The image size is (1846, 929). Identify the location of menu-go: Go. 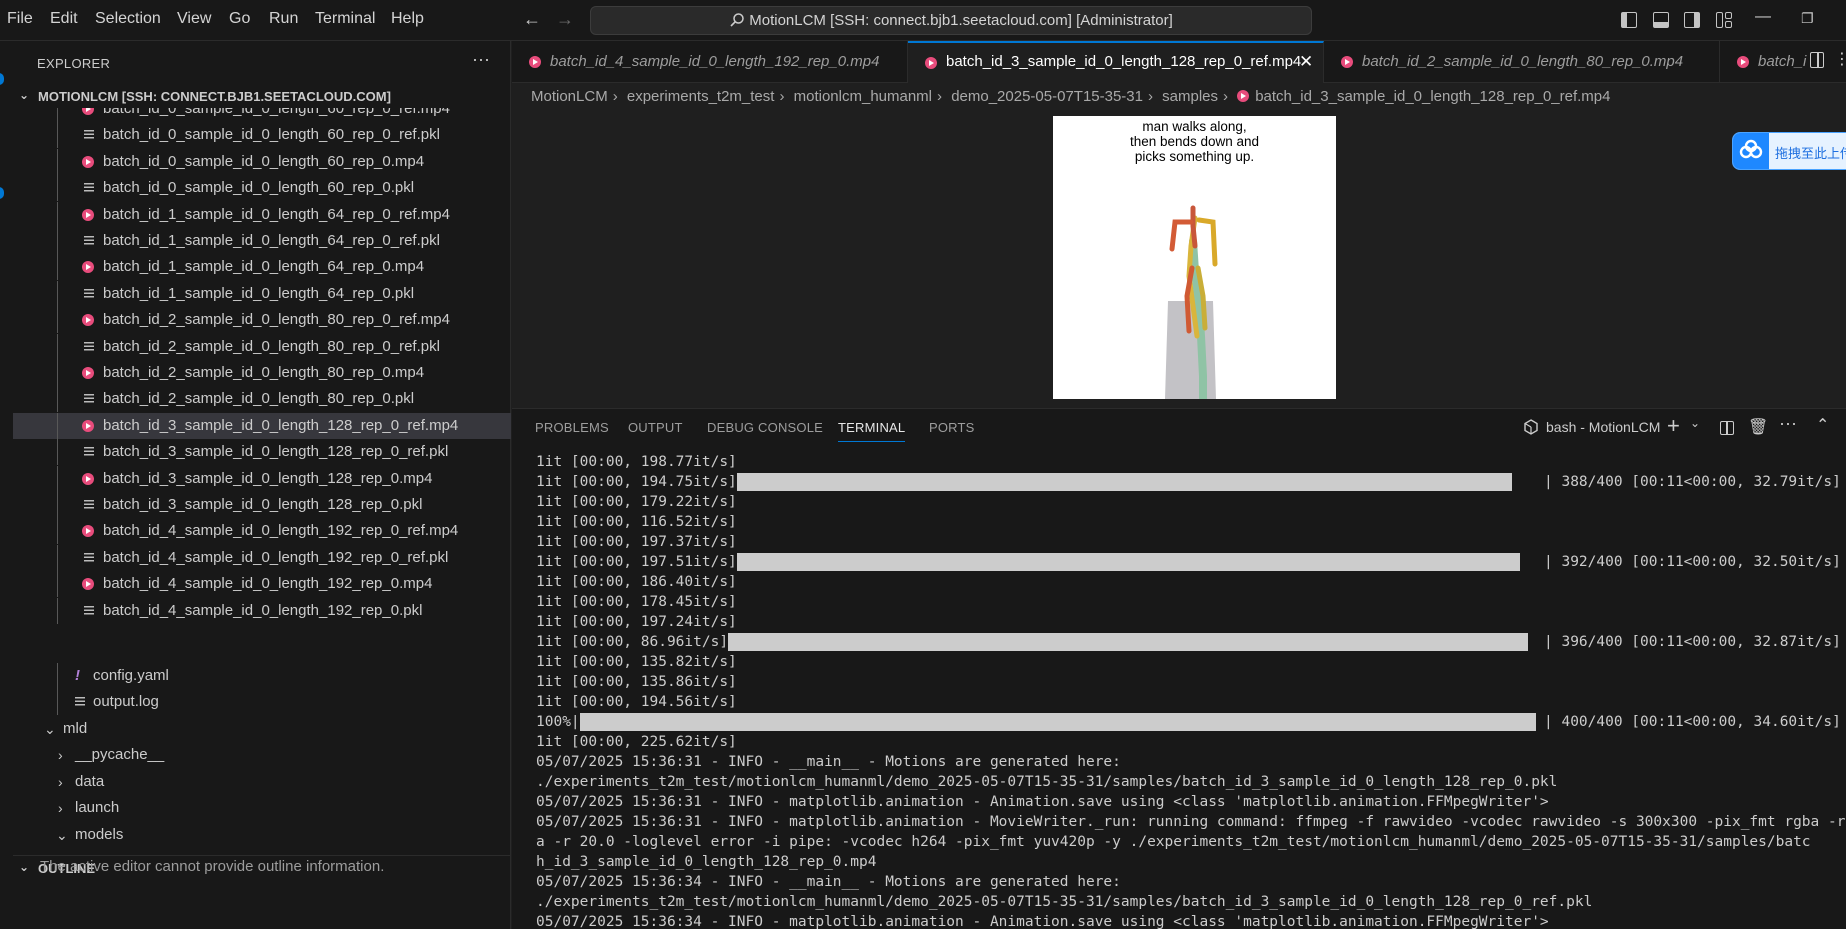
(239, 19).